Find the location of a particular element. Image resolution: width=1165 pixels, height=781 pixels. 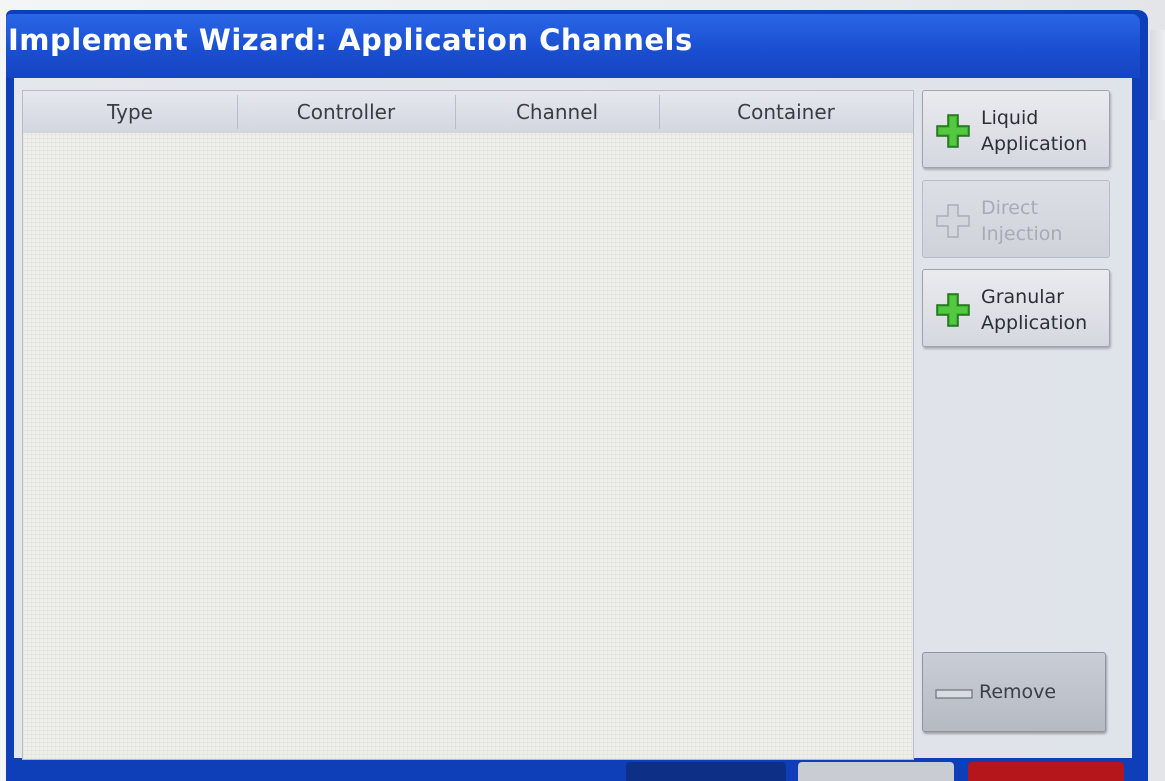

label-line: Direct is located at coordinates (1009, 208).